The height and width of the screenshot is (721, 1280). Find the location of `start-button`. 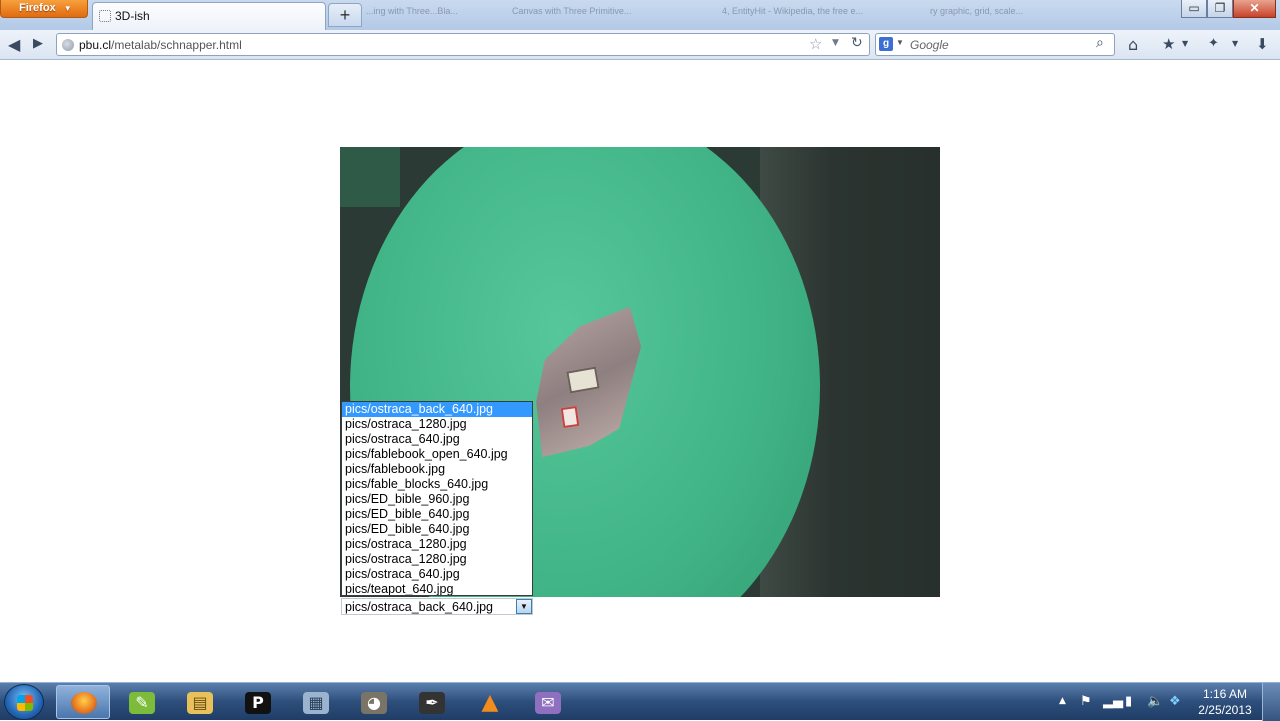

start-button is located at coordinates (24, 702).